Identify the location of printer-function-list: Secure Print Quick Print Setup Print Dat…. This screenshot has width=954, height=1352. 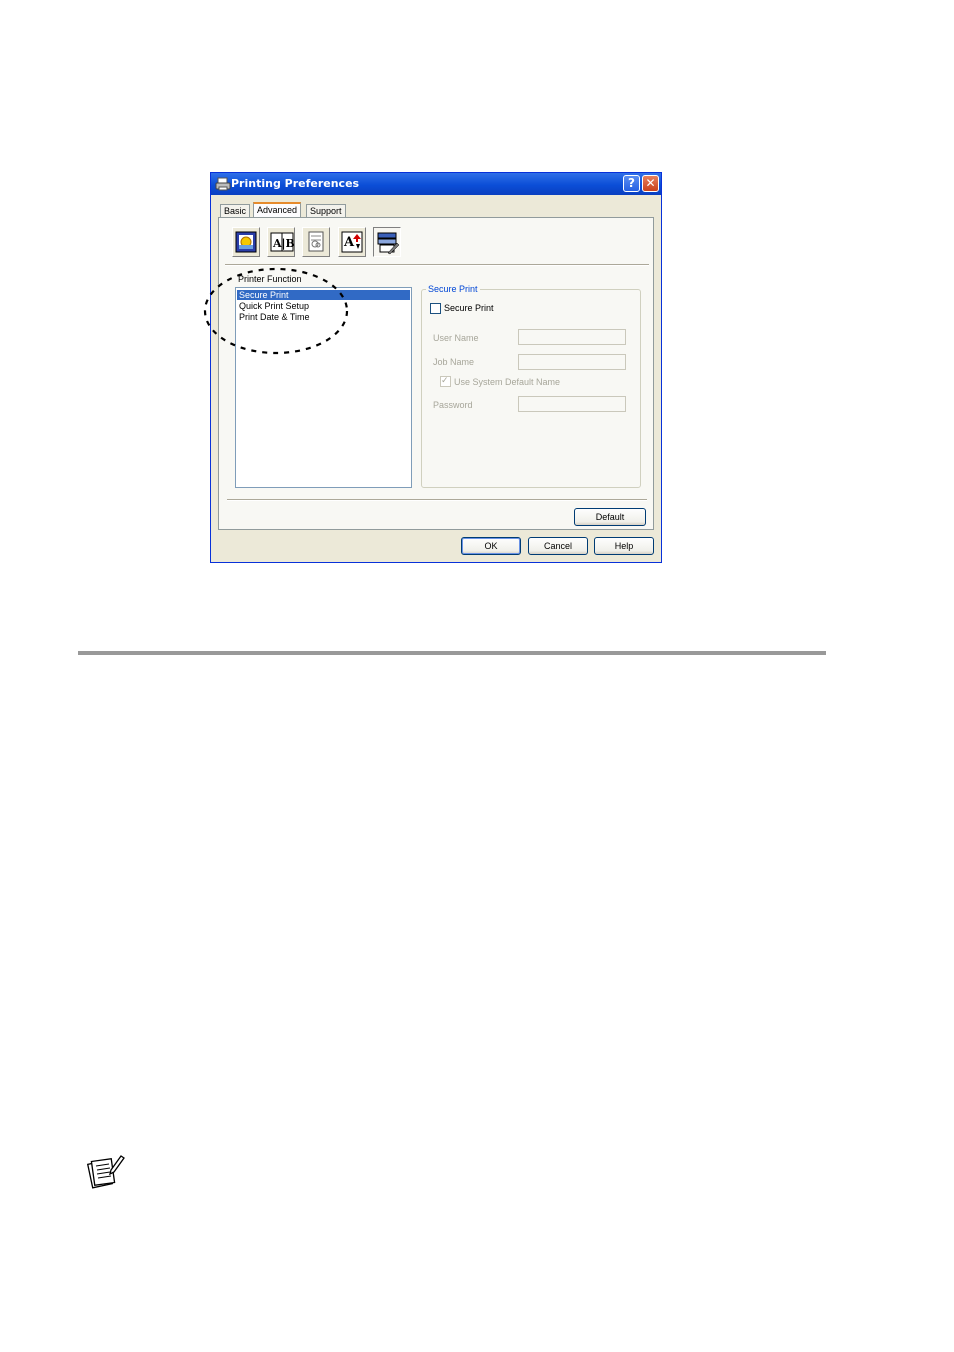
(323, 387).